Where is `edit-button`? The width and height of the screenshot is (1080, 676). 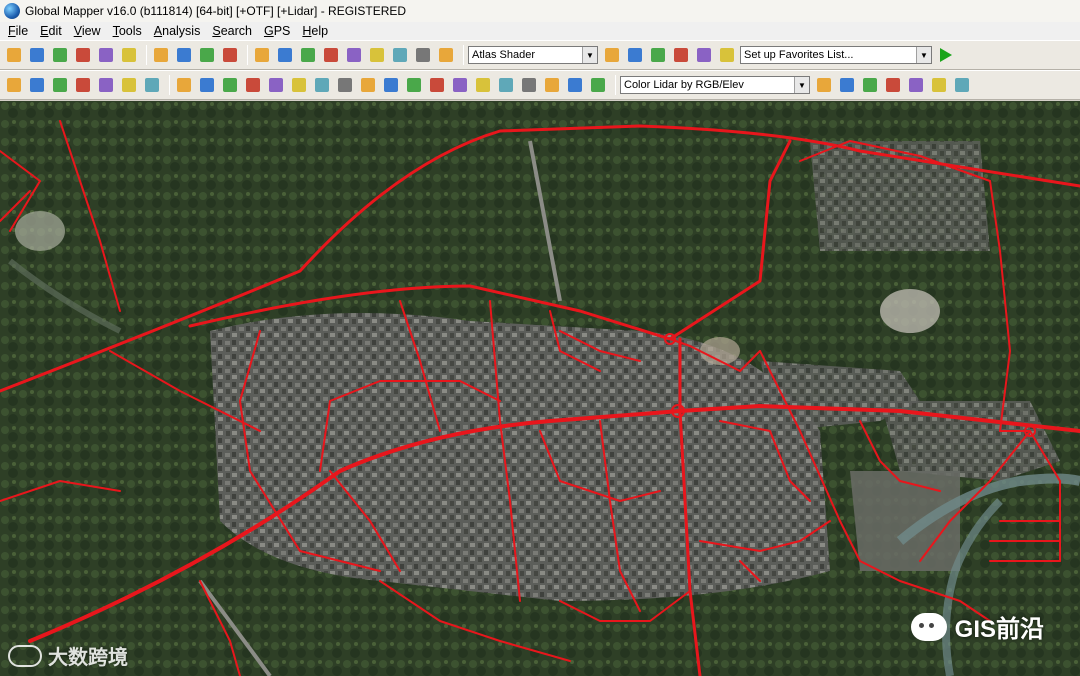
edit-button is located at coordinates (400, 55).